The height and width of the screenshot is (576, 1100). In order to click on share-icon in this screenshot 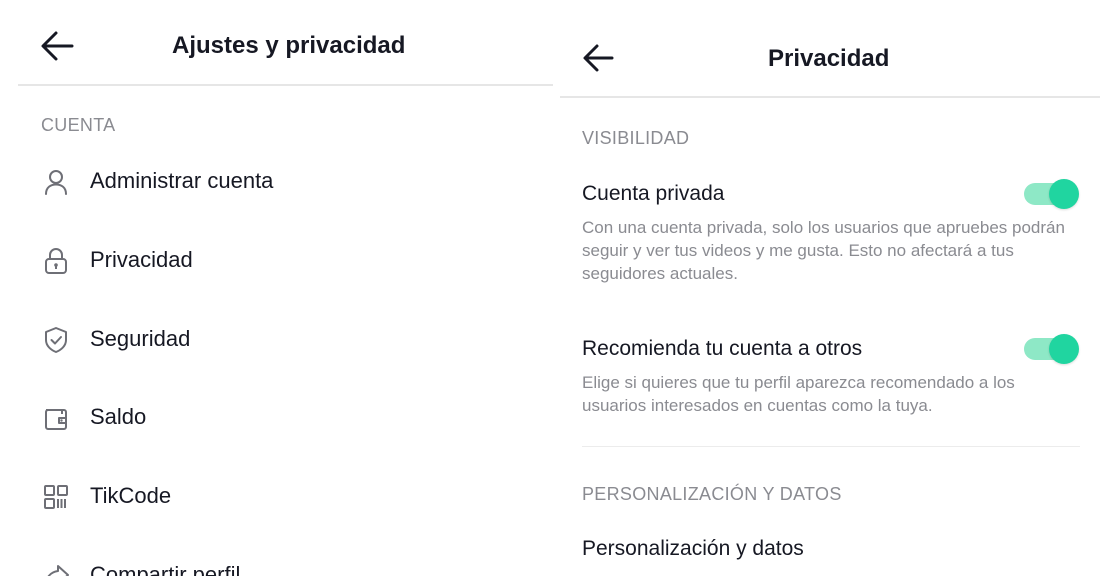, I will do `click(58, 570)`.